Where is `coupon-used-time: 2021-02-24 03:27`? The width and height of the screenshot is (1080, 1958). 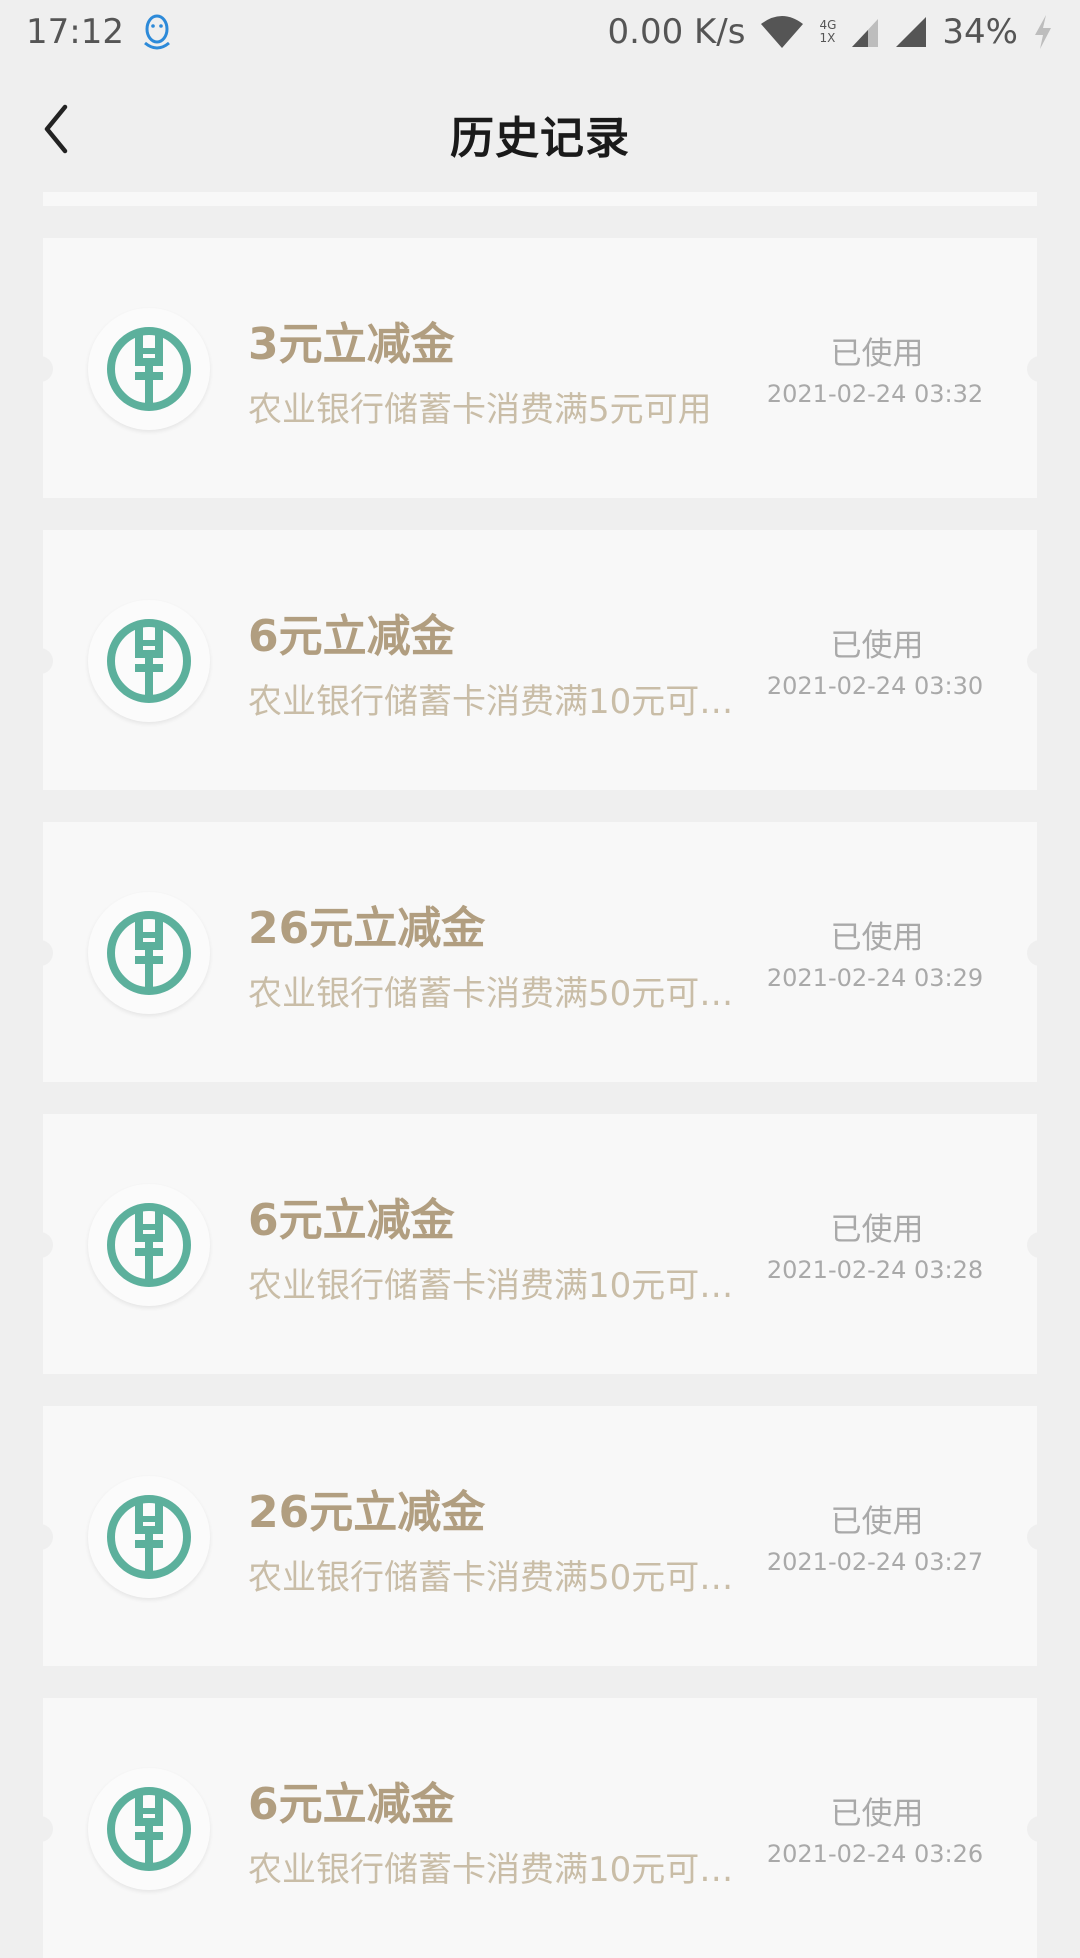
coupon-used-time: 2021-02-24 03:27 is located at coordinates (875, 1562).